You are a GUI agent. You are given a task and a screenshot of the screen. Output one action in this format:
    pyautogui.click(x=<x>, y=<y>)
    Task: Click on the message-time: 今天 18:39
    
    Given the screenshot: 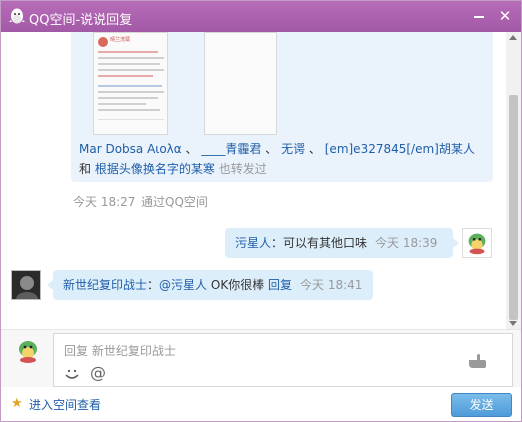 What is the action you would take?
    pyautogui.click(x=406, y=243)
    